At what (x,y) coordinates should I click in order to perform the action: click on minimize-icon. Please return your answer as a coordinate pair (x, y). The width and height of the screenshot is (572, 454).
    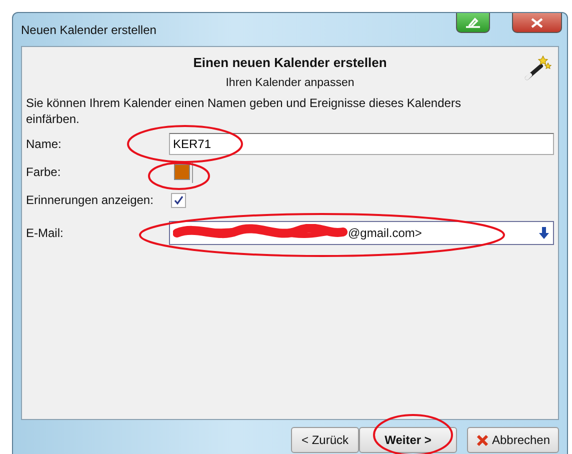
    Looking at the image, I should click on (473, 22).